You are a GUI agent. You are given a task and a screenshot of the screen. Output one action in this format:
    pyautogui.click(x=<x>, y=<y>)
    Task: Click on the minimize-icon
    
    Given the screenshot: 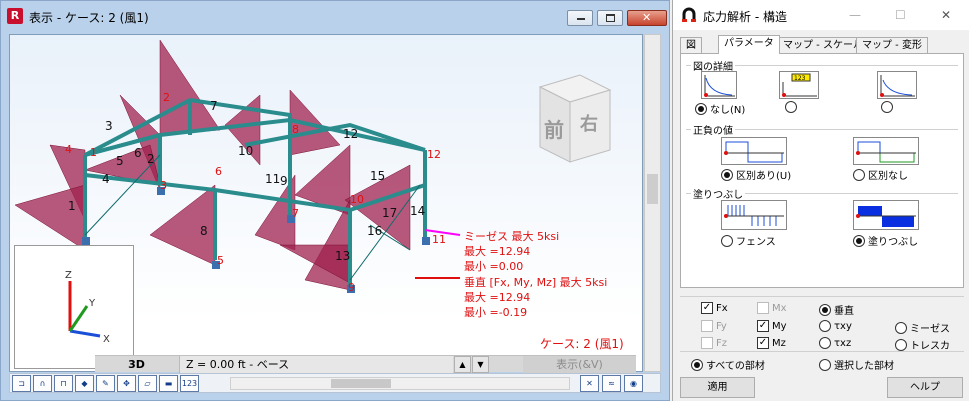 What is the action you would take?
    pyautogui.click(x=581, y=19)
    